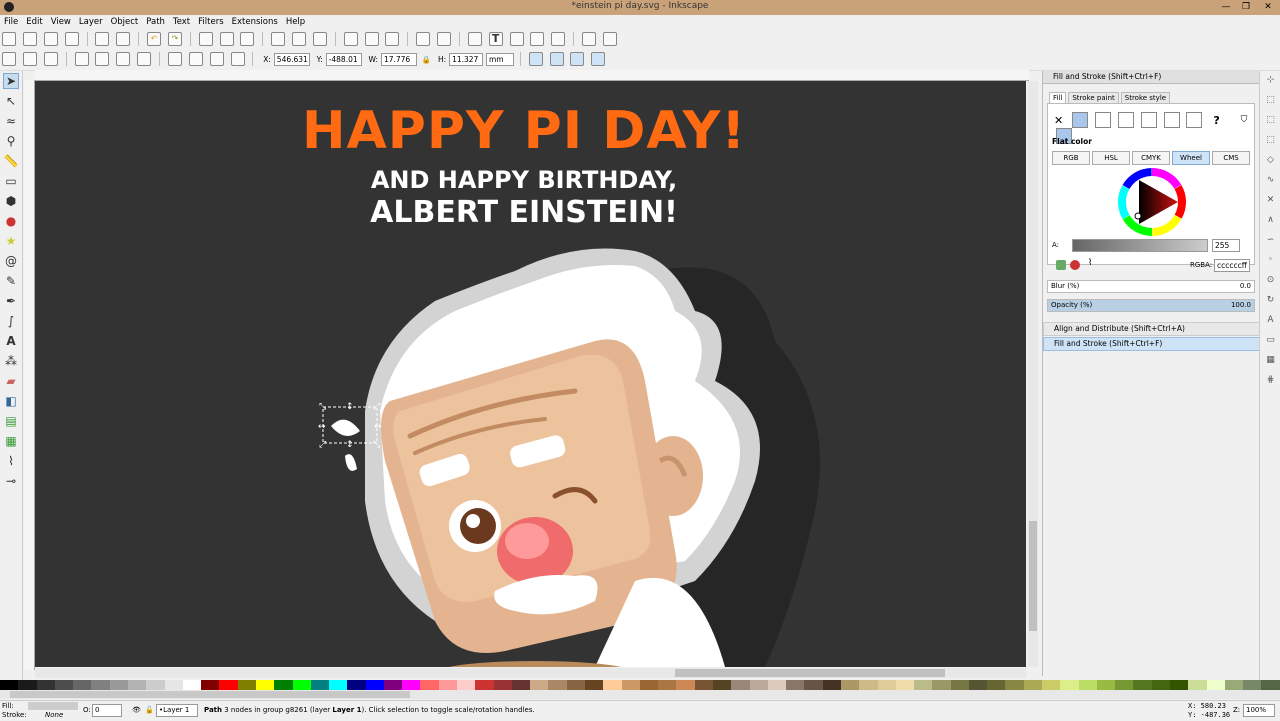 Image resolution: width=1280 pixels, height=721 pixels. What do you see at coordinates (71, 39) in the screenshot?
I see `print-icon` at bounding box center [71, 39].